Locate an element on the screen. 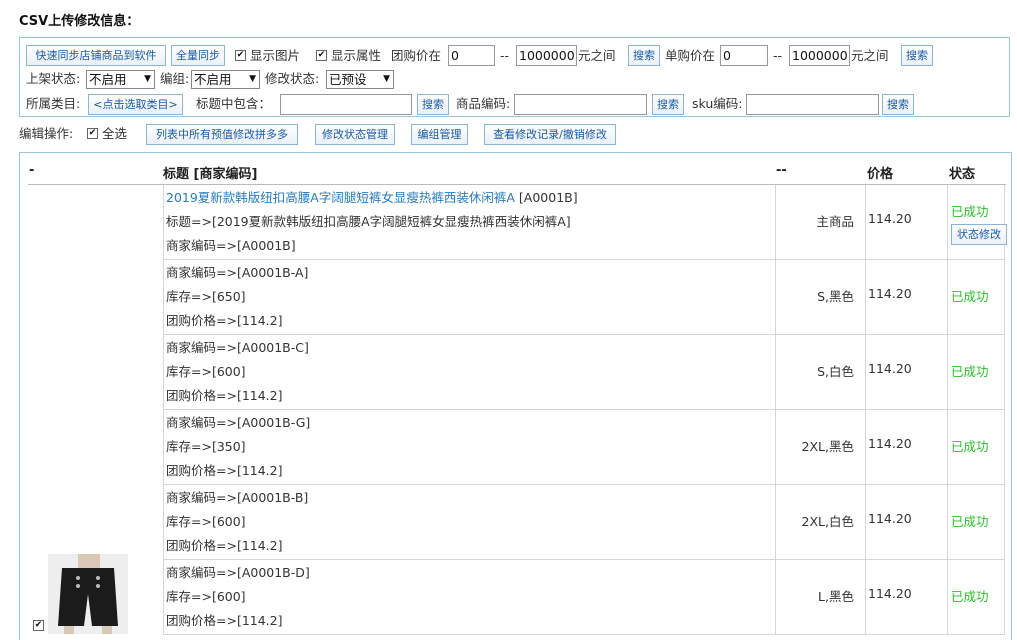  status-modify-button: 状态修改 is located at coordinates (979, 234).